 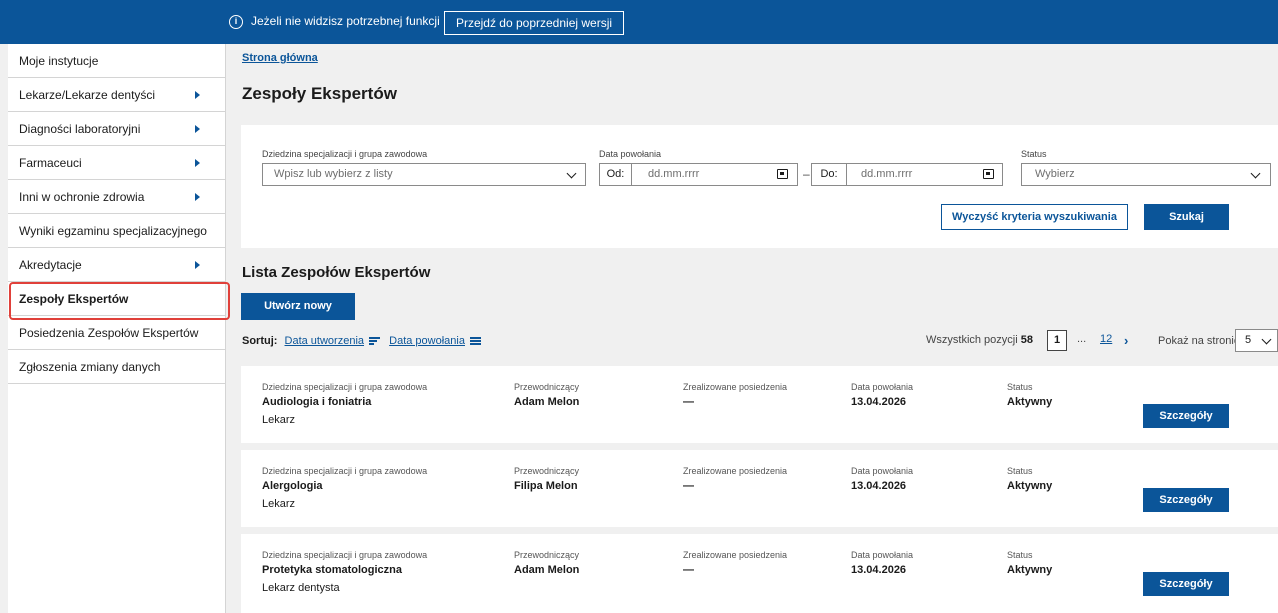 What do you see at coordinates (424, 174) in the screenshot?
I see `specialization-combobox: Wpisz lub wybierz z listy` at bounding box center [424, 174].